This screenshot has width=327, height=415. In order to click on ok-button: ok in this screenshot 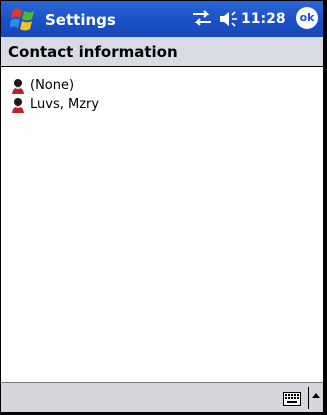, I will do `click(307, 18)`.